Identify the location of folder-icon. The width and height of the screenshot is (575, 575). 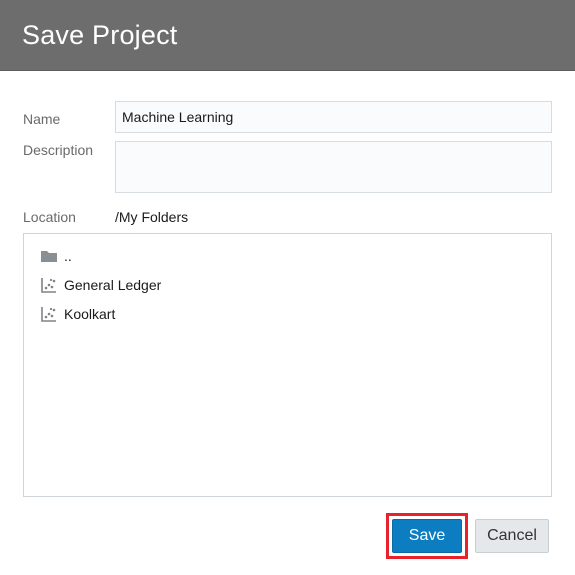
(49, 256).